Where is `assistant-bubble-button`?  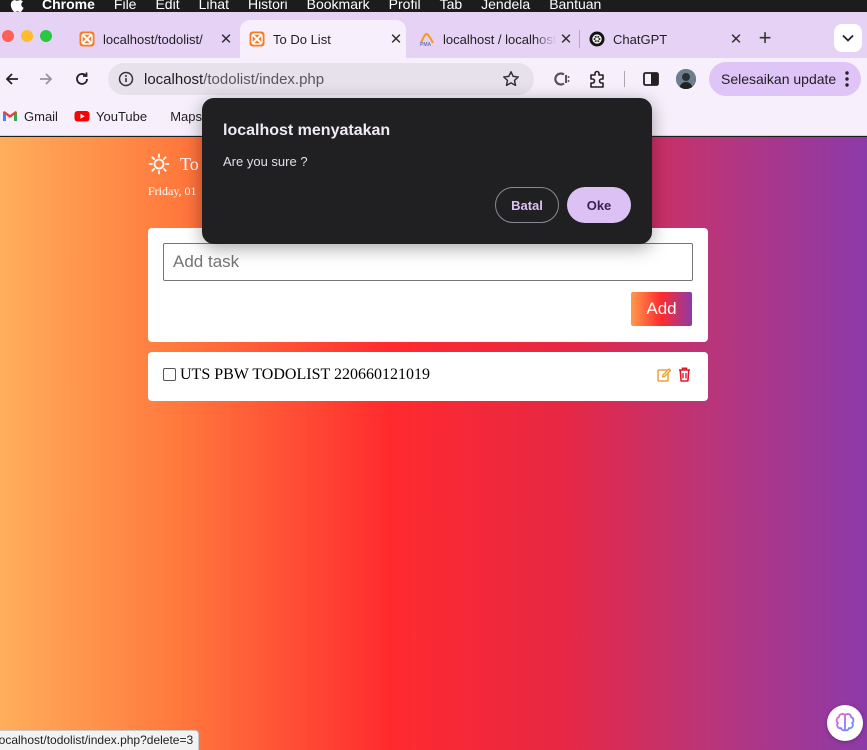
assistant-bubble-button is located at coordinates (845, 723).